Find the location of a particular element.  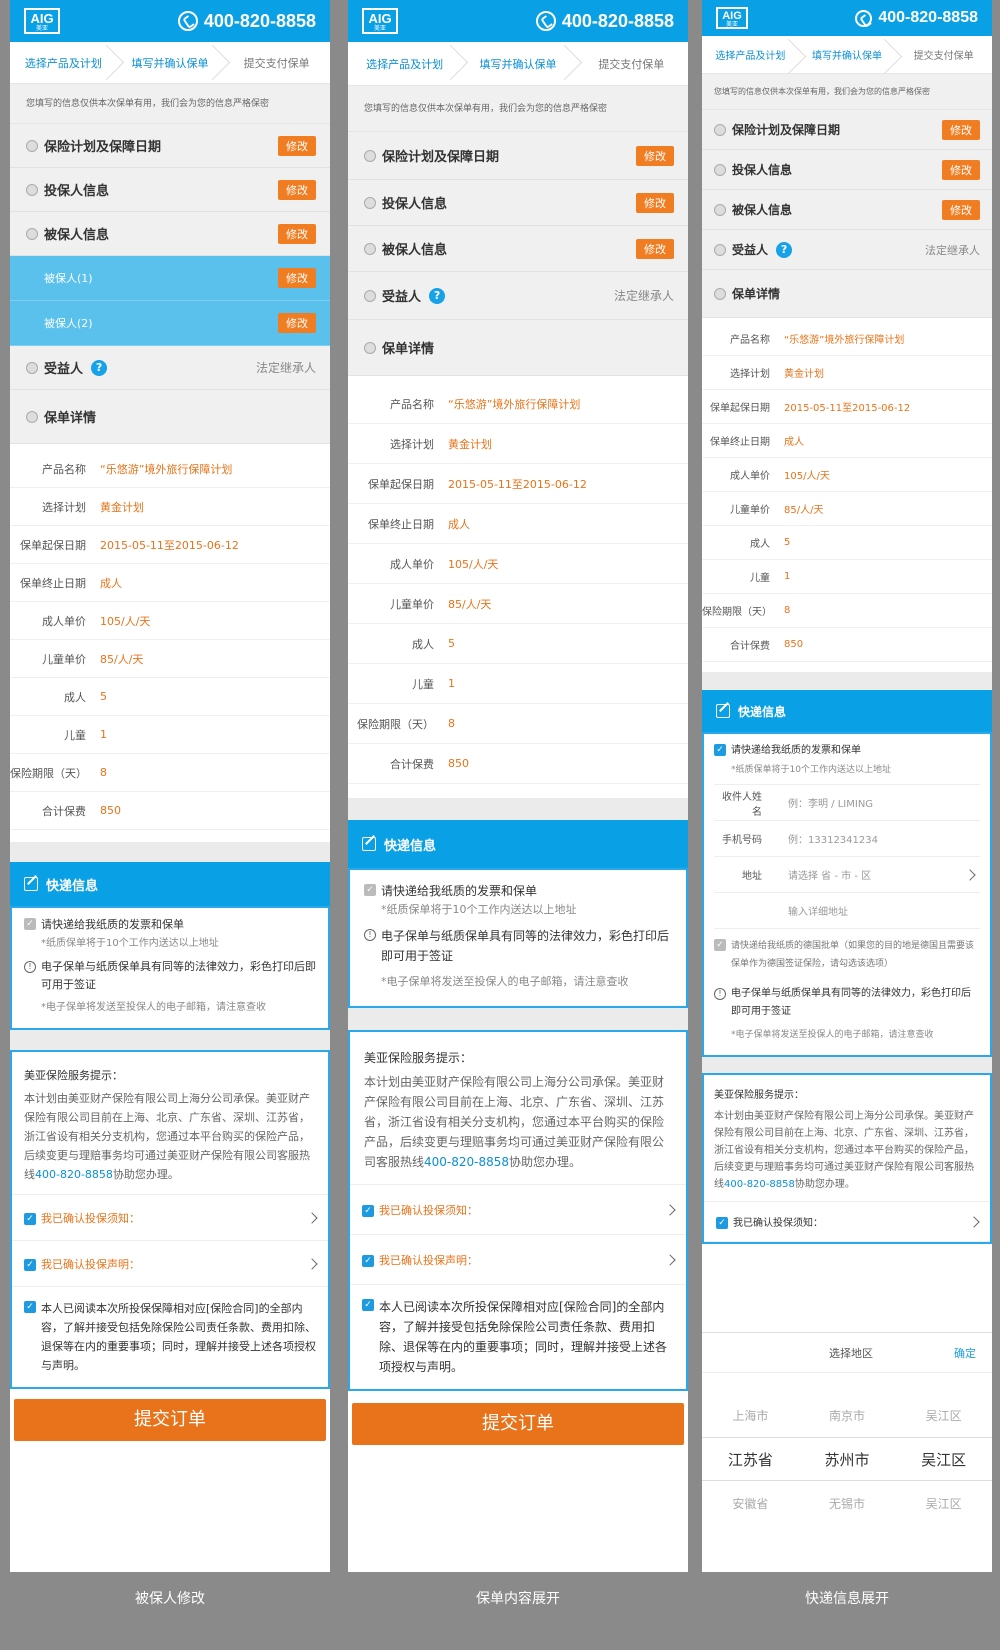

phone-icon is located at coordinates (545, 21).